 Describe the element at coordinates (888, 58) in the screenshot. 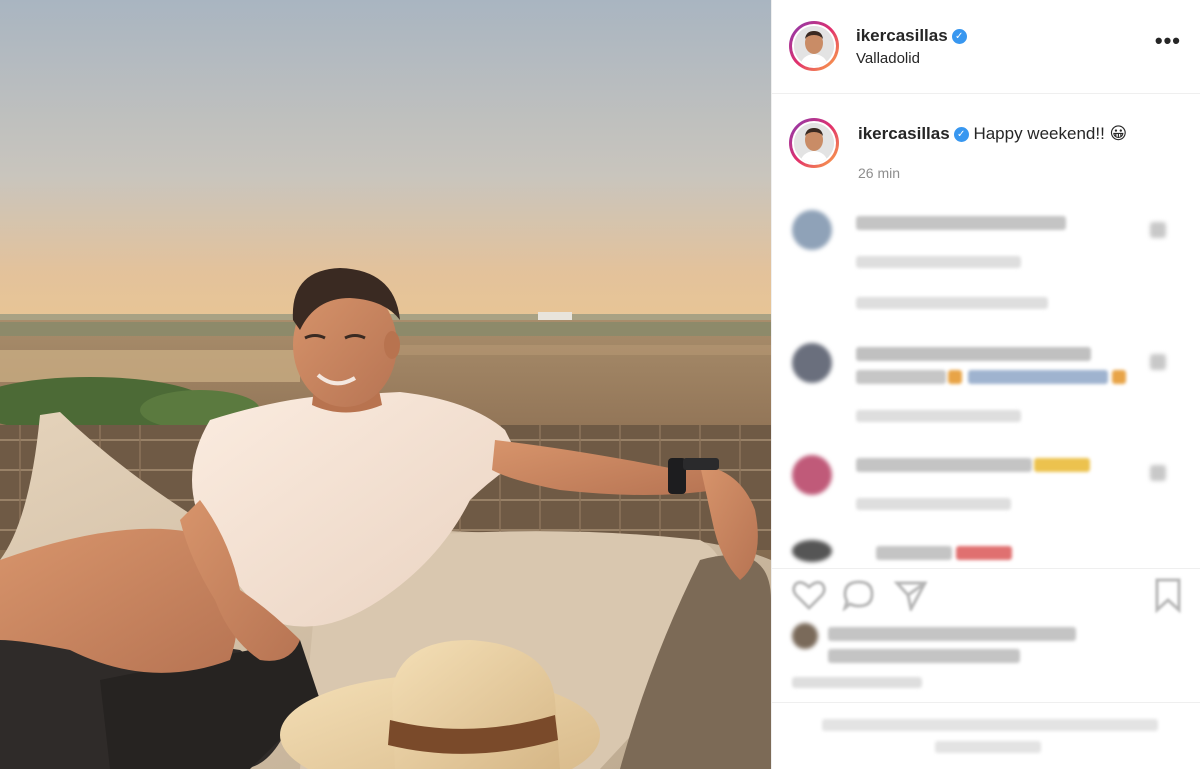

I see `header-location: Valladolid` at that location.